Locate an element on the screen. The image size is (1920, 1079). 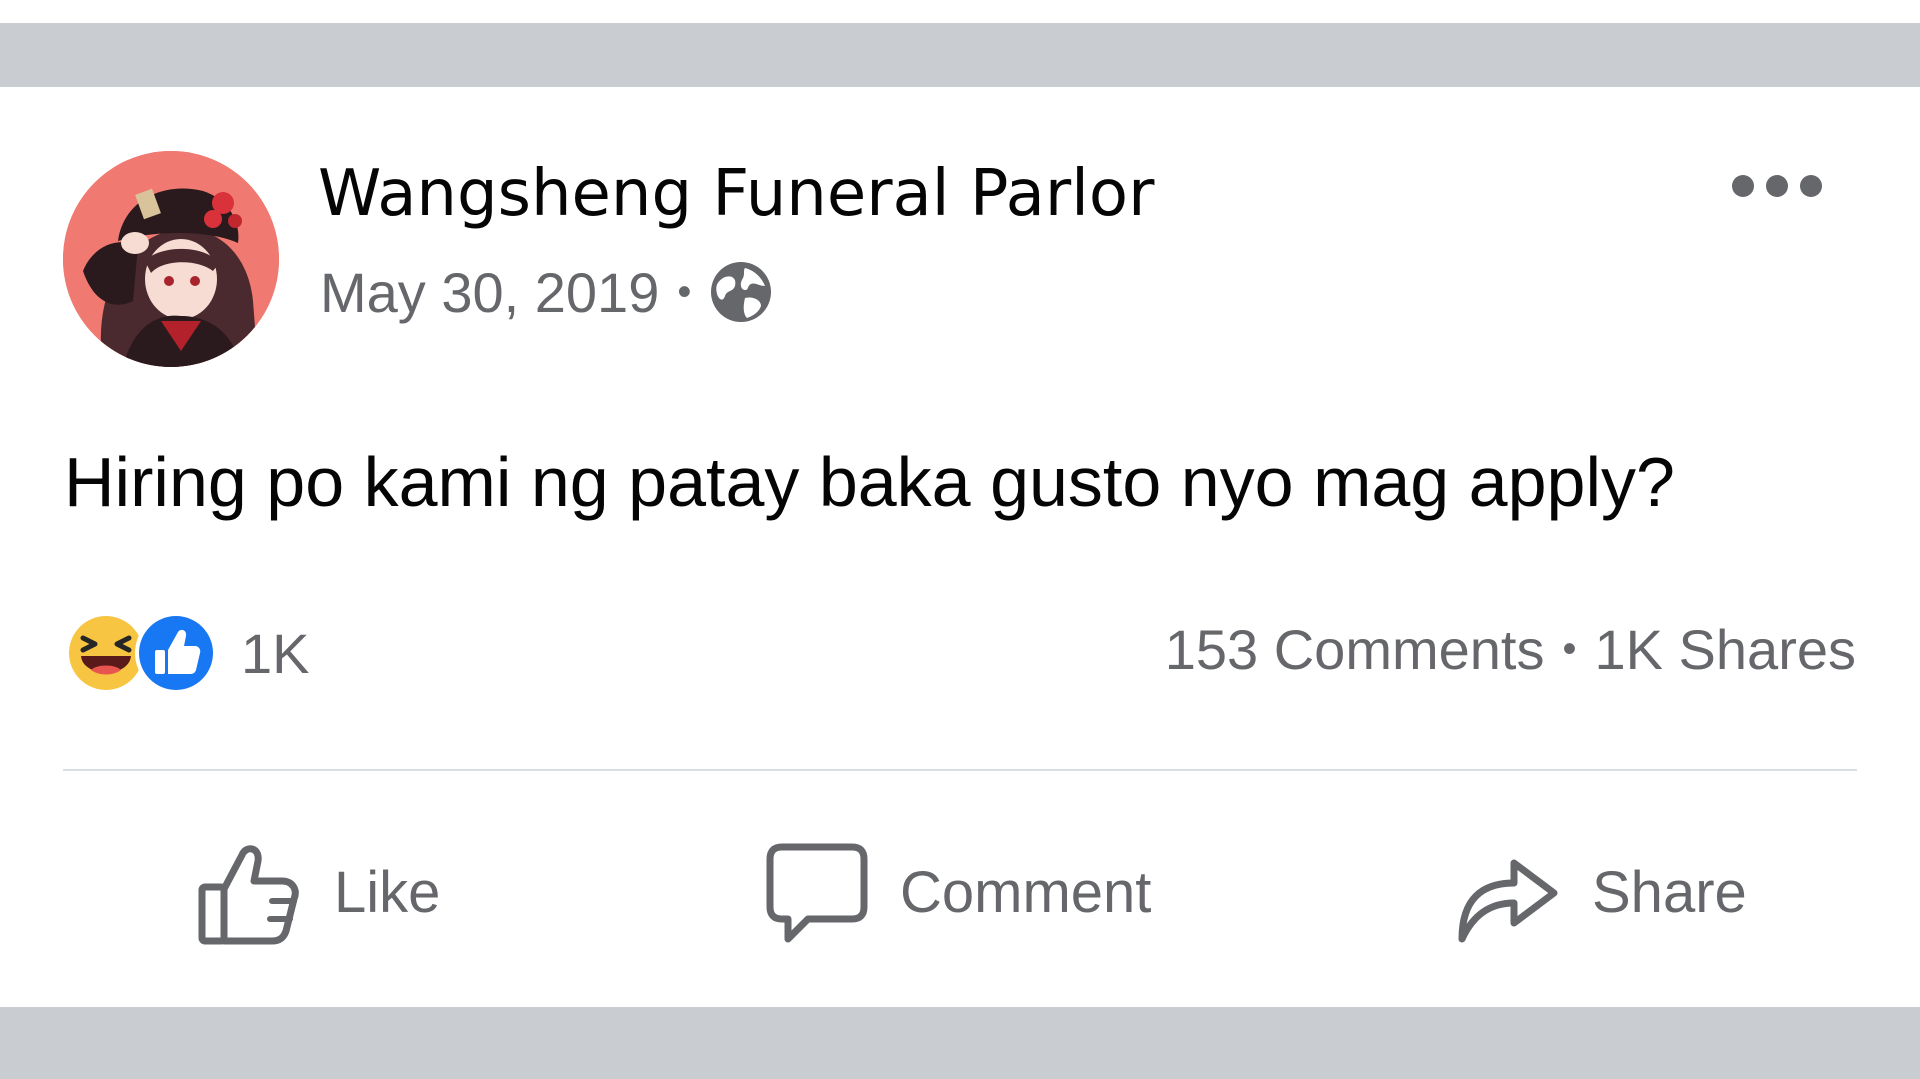
shares-count: 1K Shares is located at coordinates (1726, 649).